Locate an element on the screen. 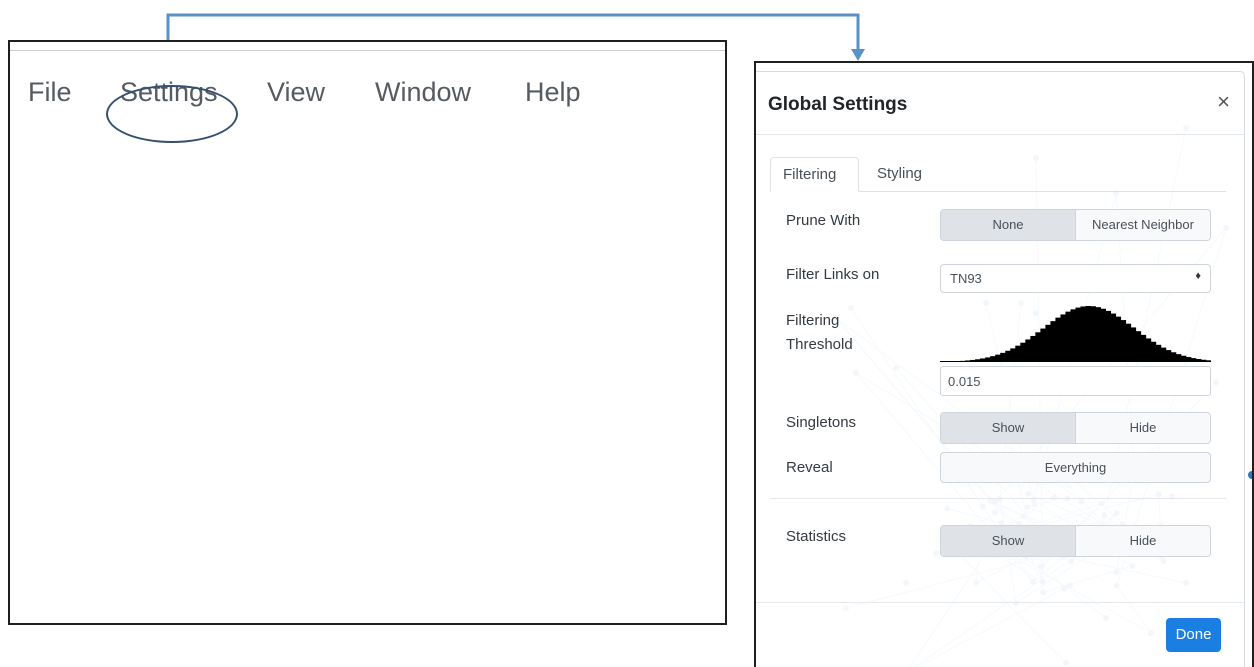 The width and height of the screenshot is (1254, 667). prune-with-toggle: None Nearest Neighbor is located at coordinates (1075, 225).